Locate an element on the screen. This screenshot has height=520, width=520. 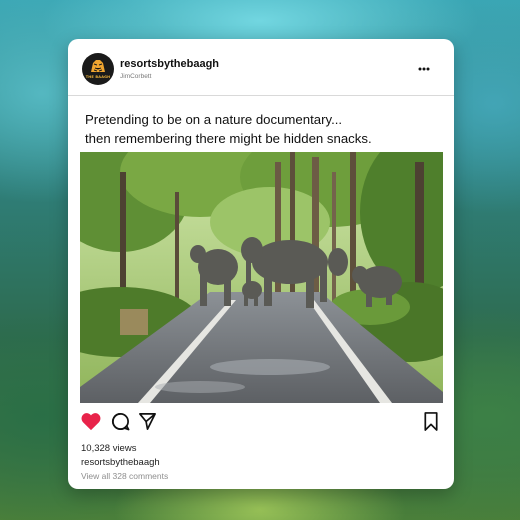
comment-icon is located at coordinates (120, 421).